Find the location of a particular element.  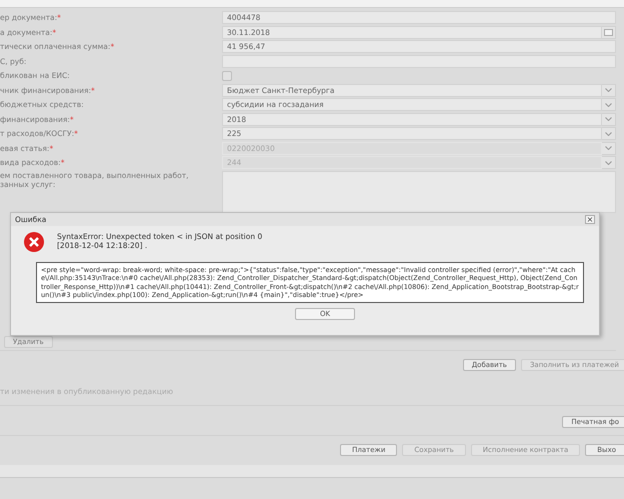

text-area is located at coordinates (419, 191).